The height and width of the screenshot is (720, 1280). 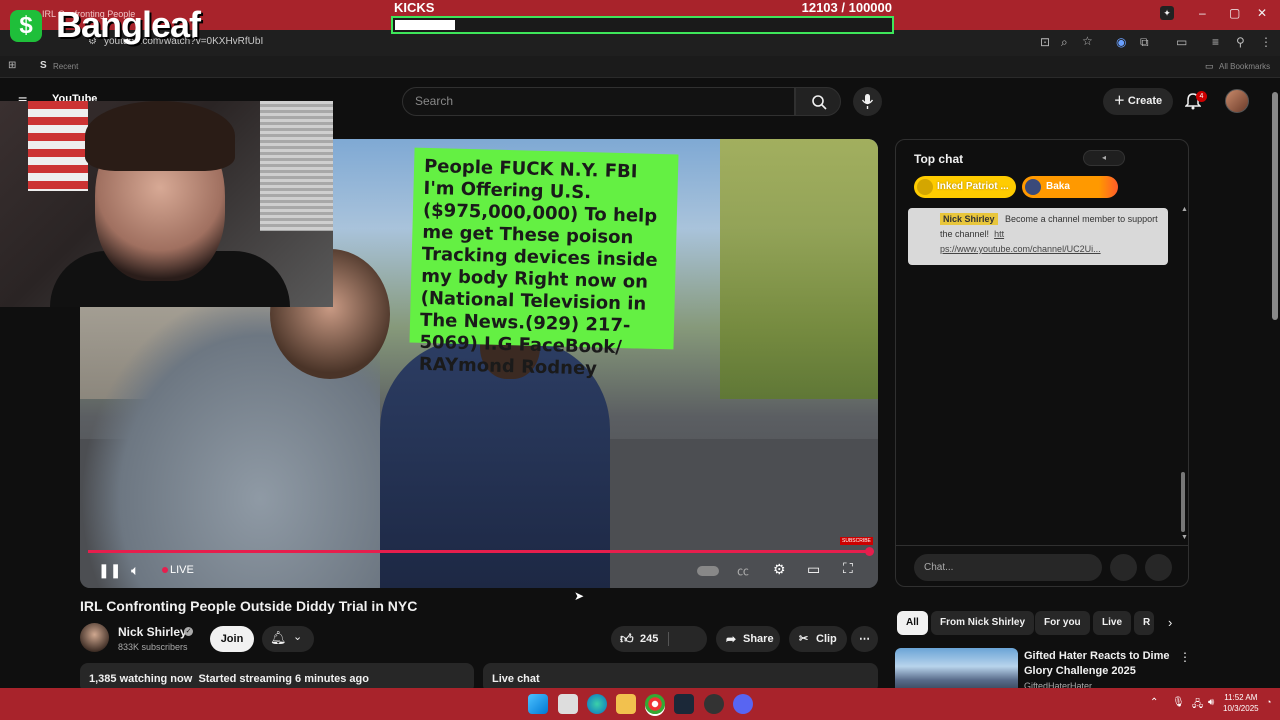 I want to click on discord-icon, so click(x=743, y=704).